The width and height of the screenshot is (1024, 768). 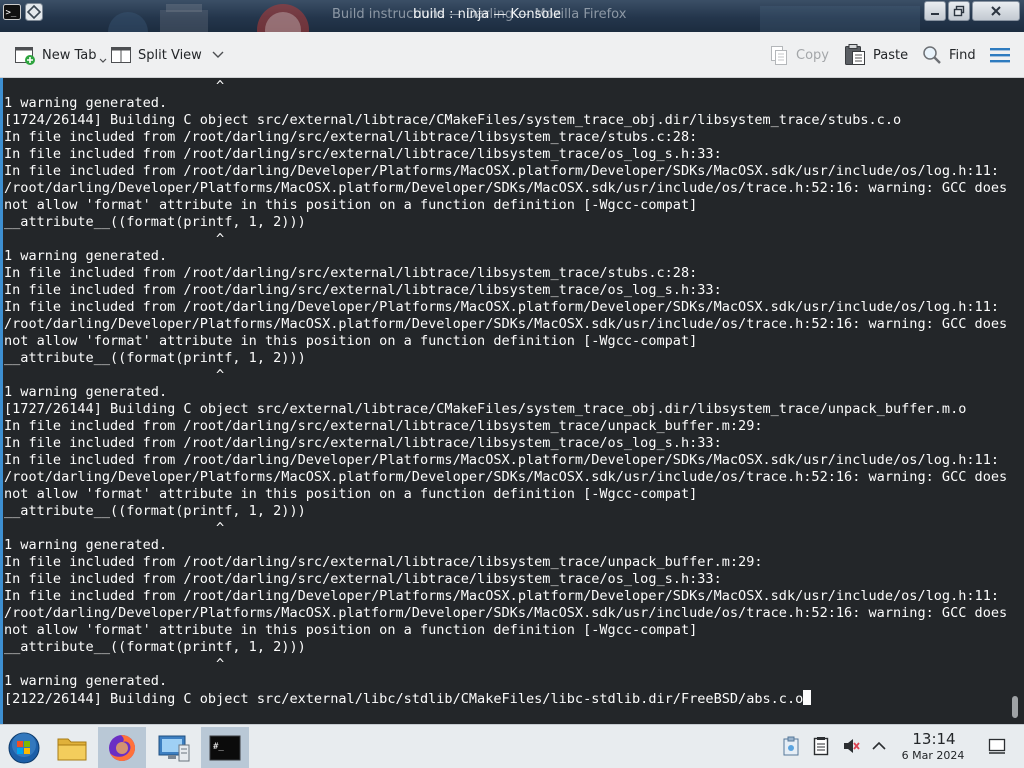 I want to click on copy-label: Copy, so click(x=812, y=55).